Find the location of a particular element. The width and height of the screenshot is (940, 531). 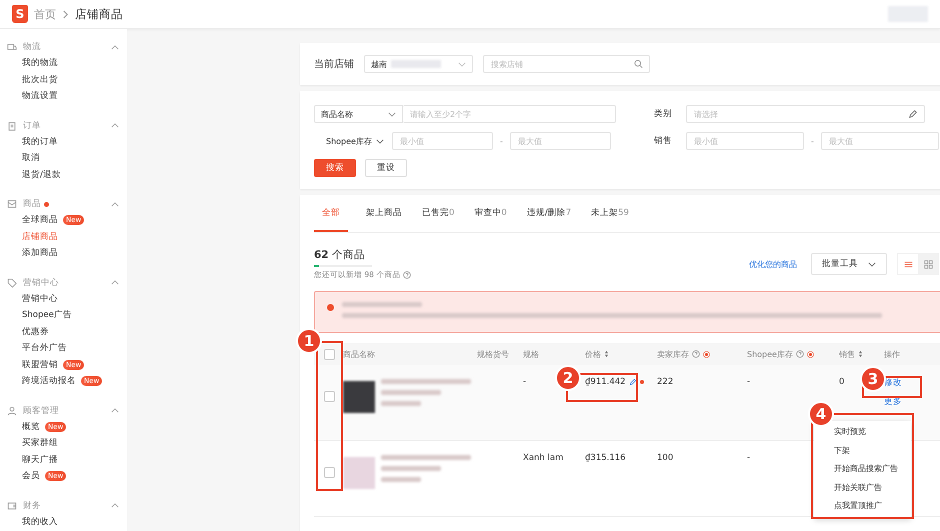

column-header: 卖家库存 is located at coordinates (673, 354).